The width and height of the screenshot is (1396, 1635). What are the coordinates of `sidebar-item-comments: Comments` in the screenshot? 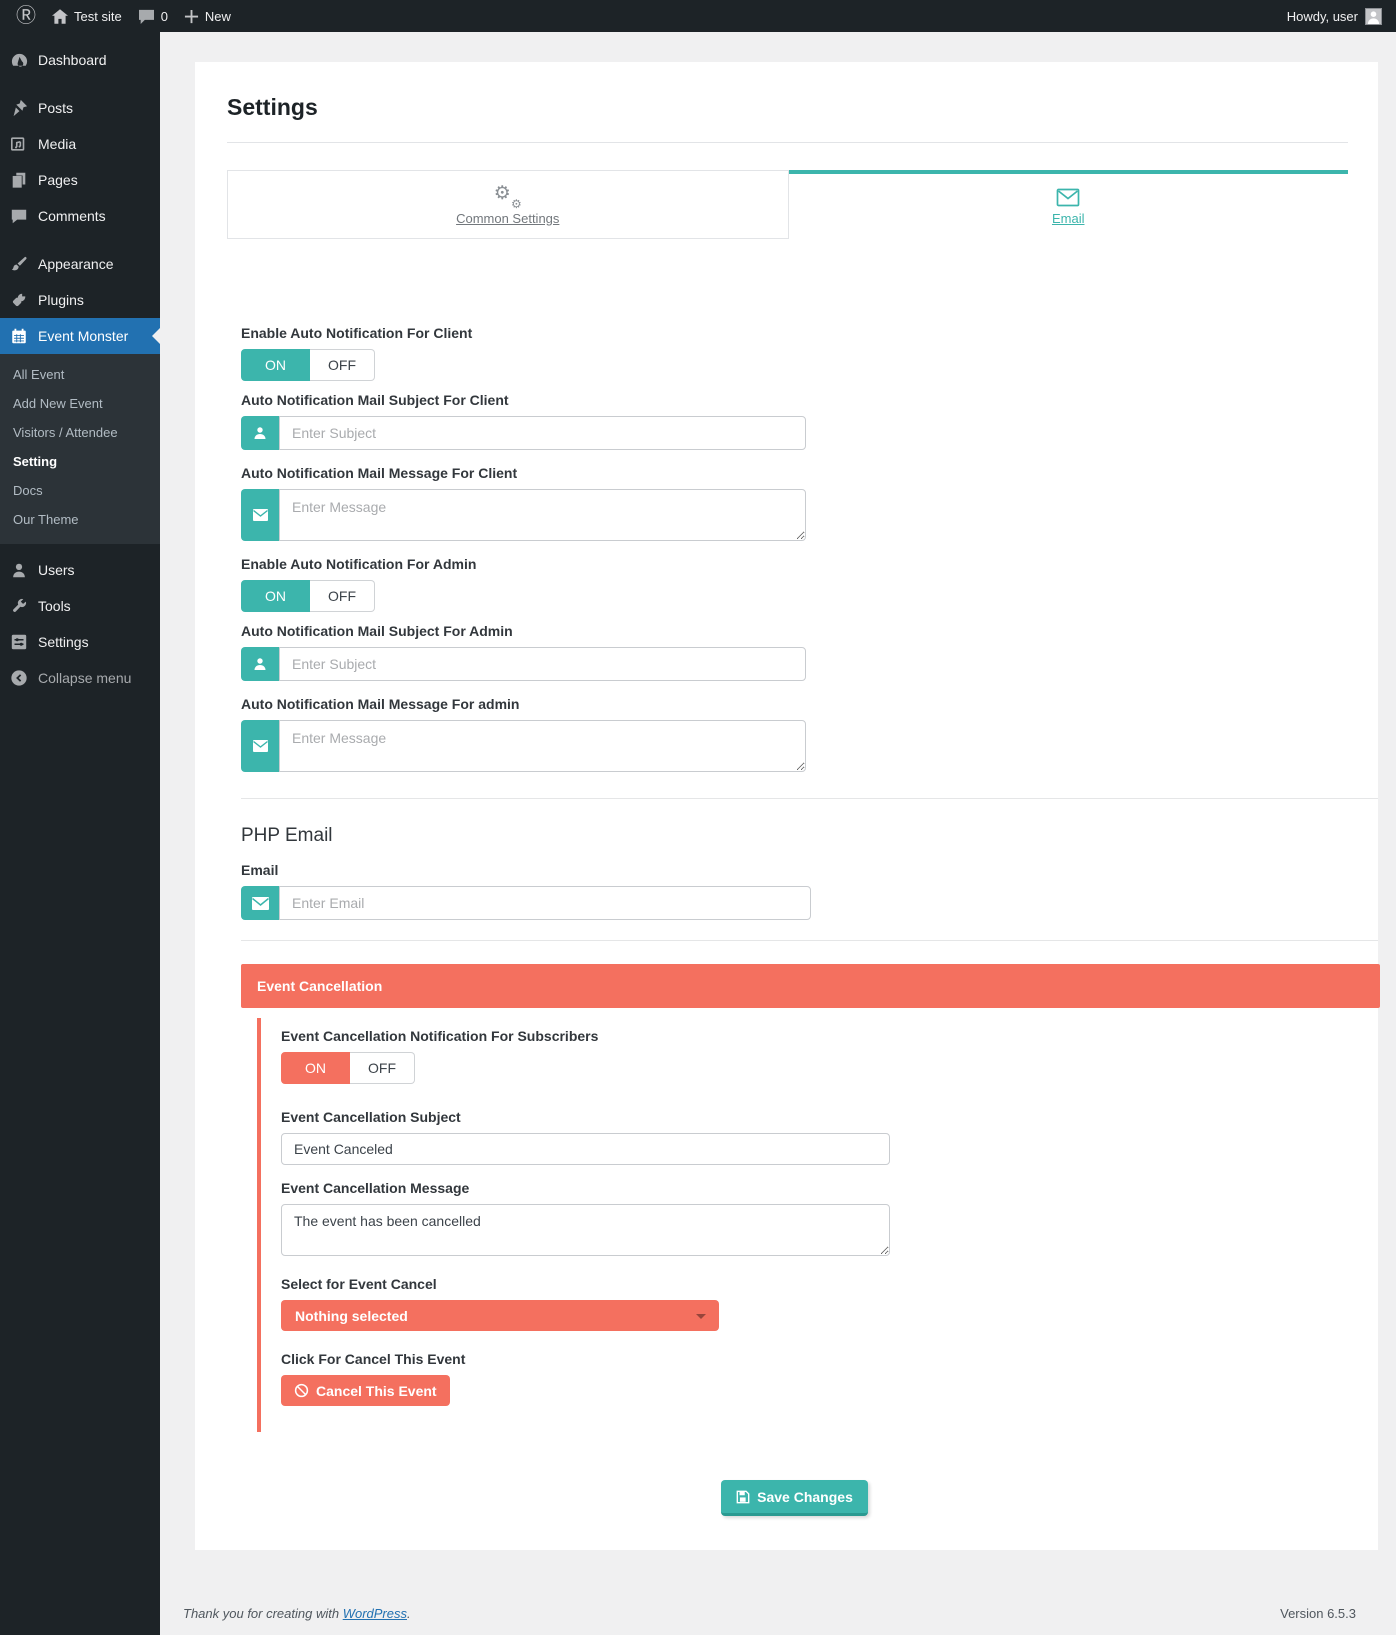 It's located at (80, 216).